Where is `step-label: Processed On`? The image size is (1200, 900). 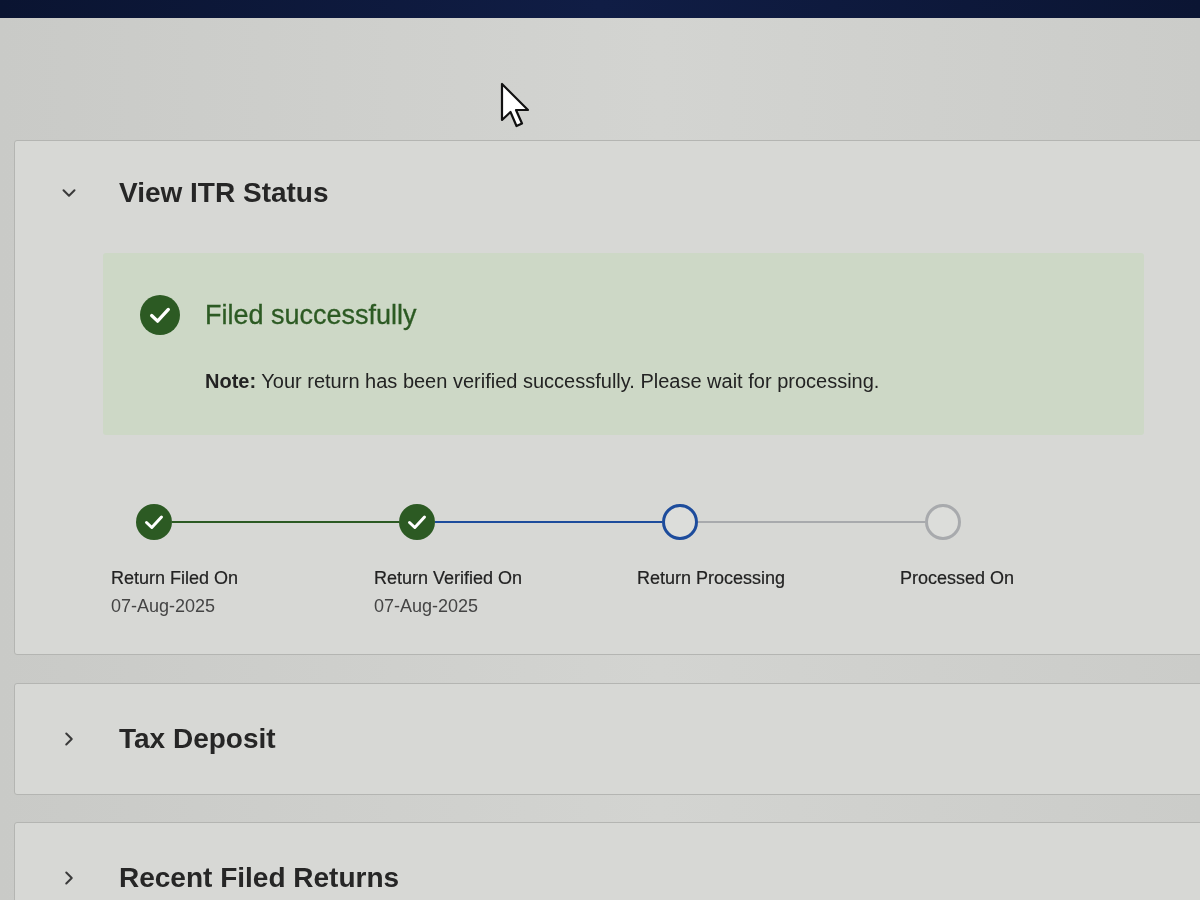
step-label: Processed On is located at coordinates (957, 578).